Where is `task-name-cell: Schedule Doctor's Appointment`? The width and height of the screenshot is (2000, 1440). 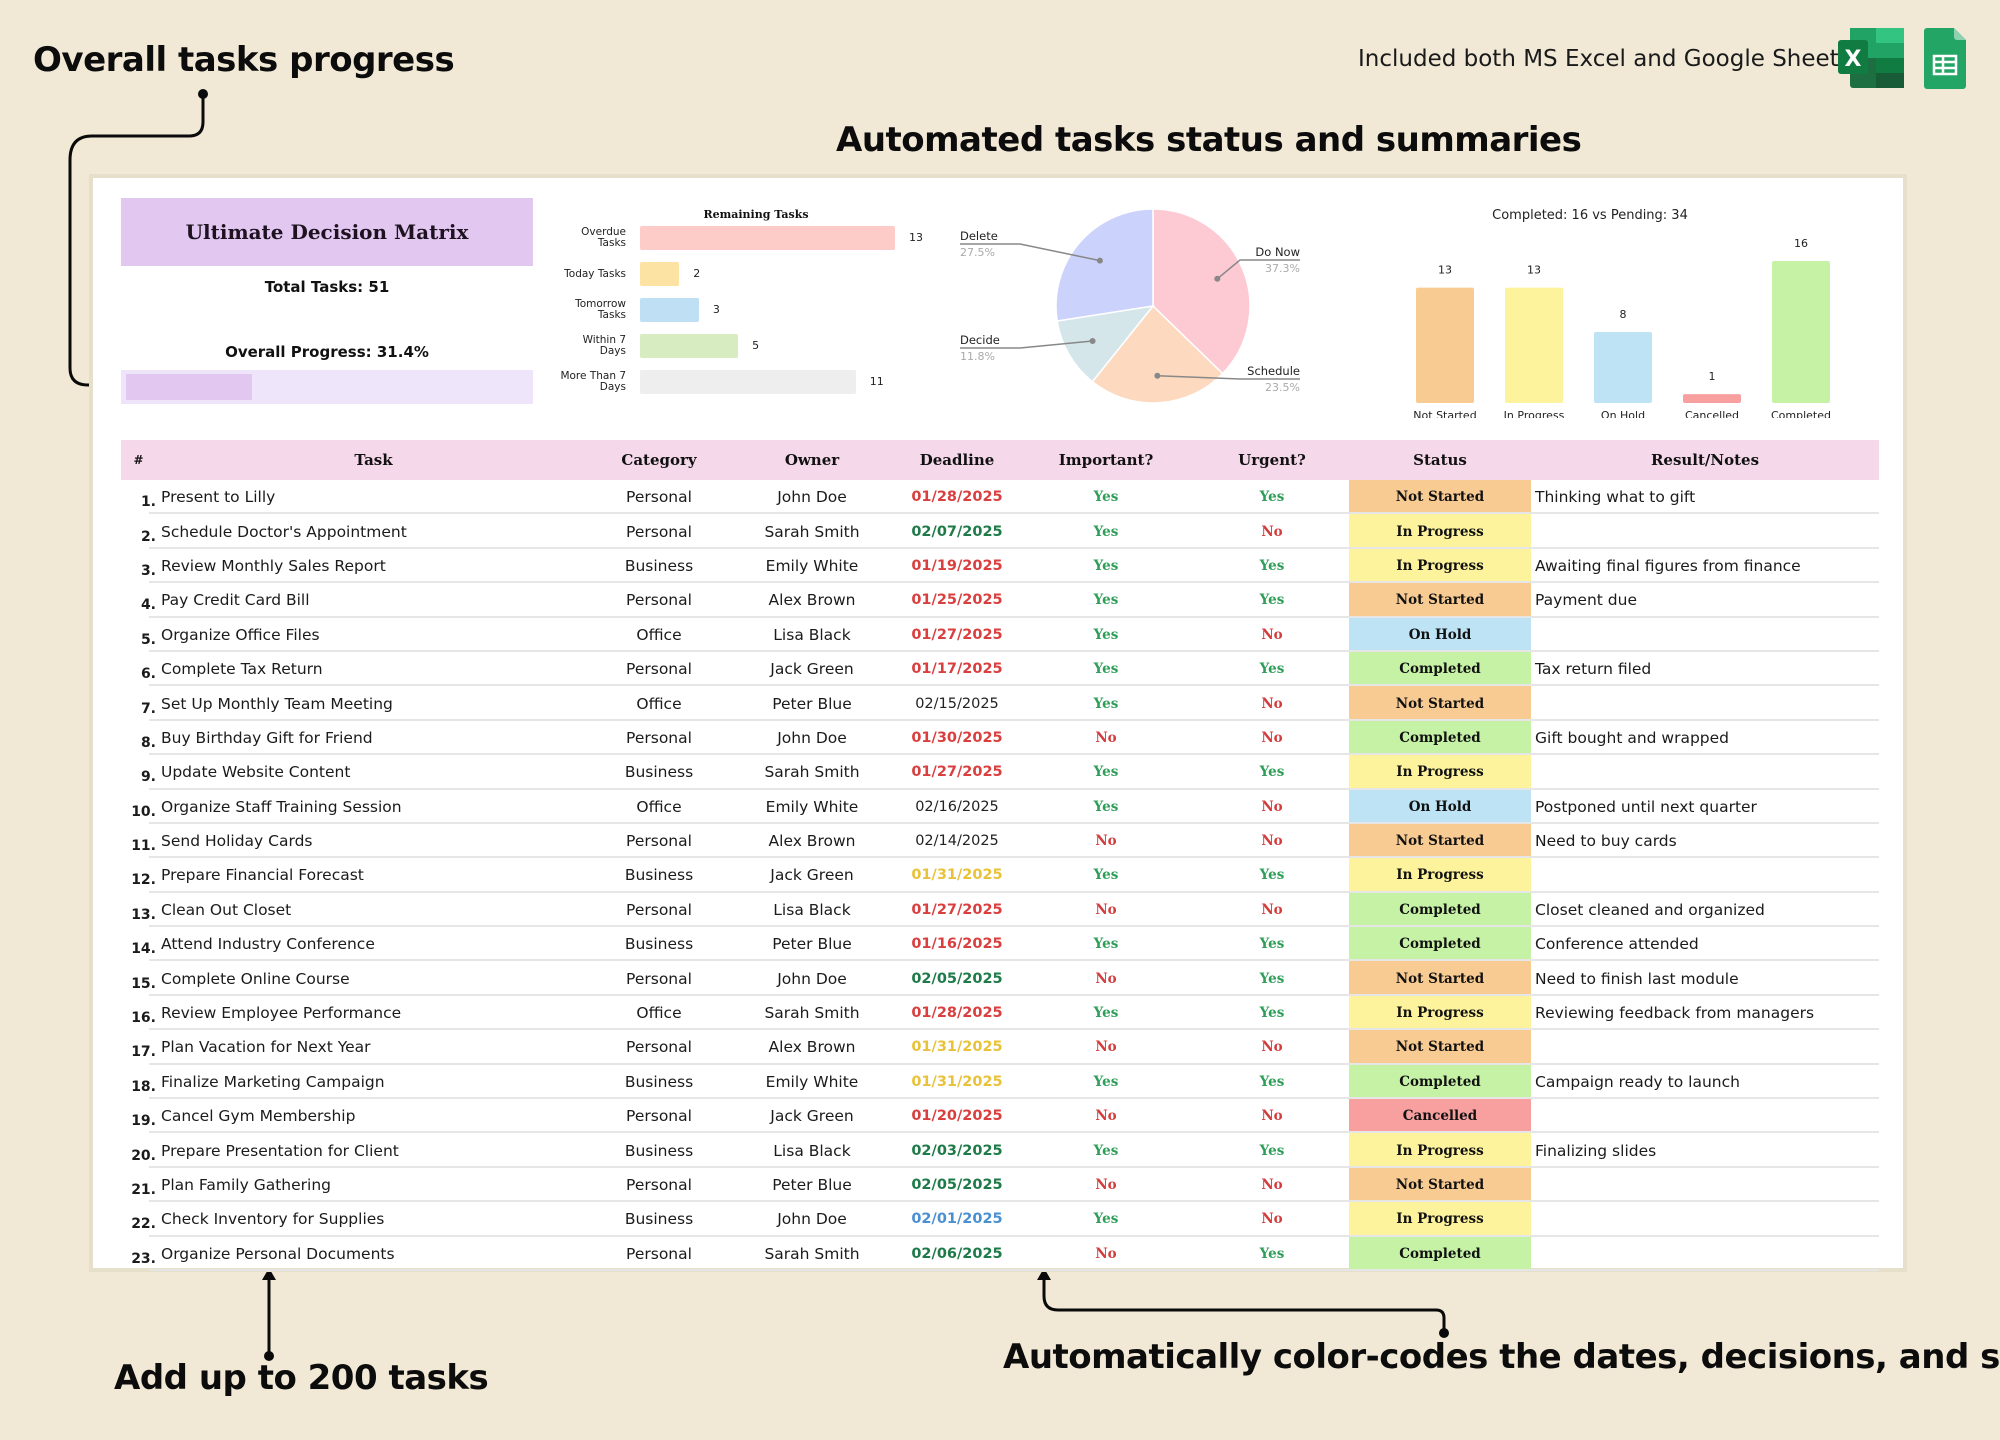 task-name-cell: Schedule Doctor's Appointment is located at coordinates (373, 531).